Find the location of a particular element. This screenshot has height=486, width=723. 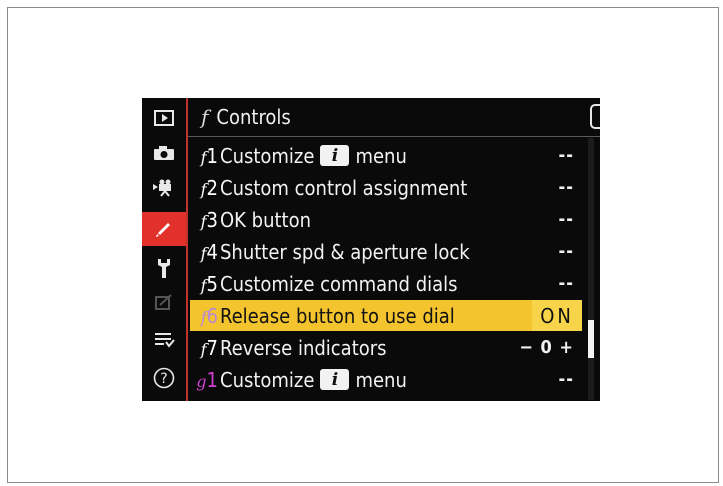

page-title: f Controls is located at coordinates (246, 117).